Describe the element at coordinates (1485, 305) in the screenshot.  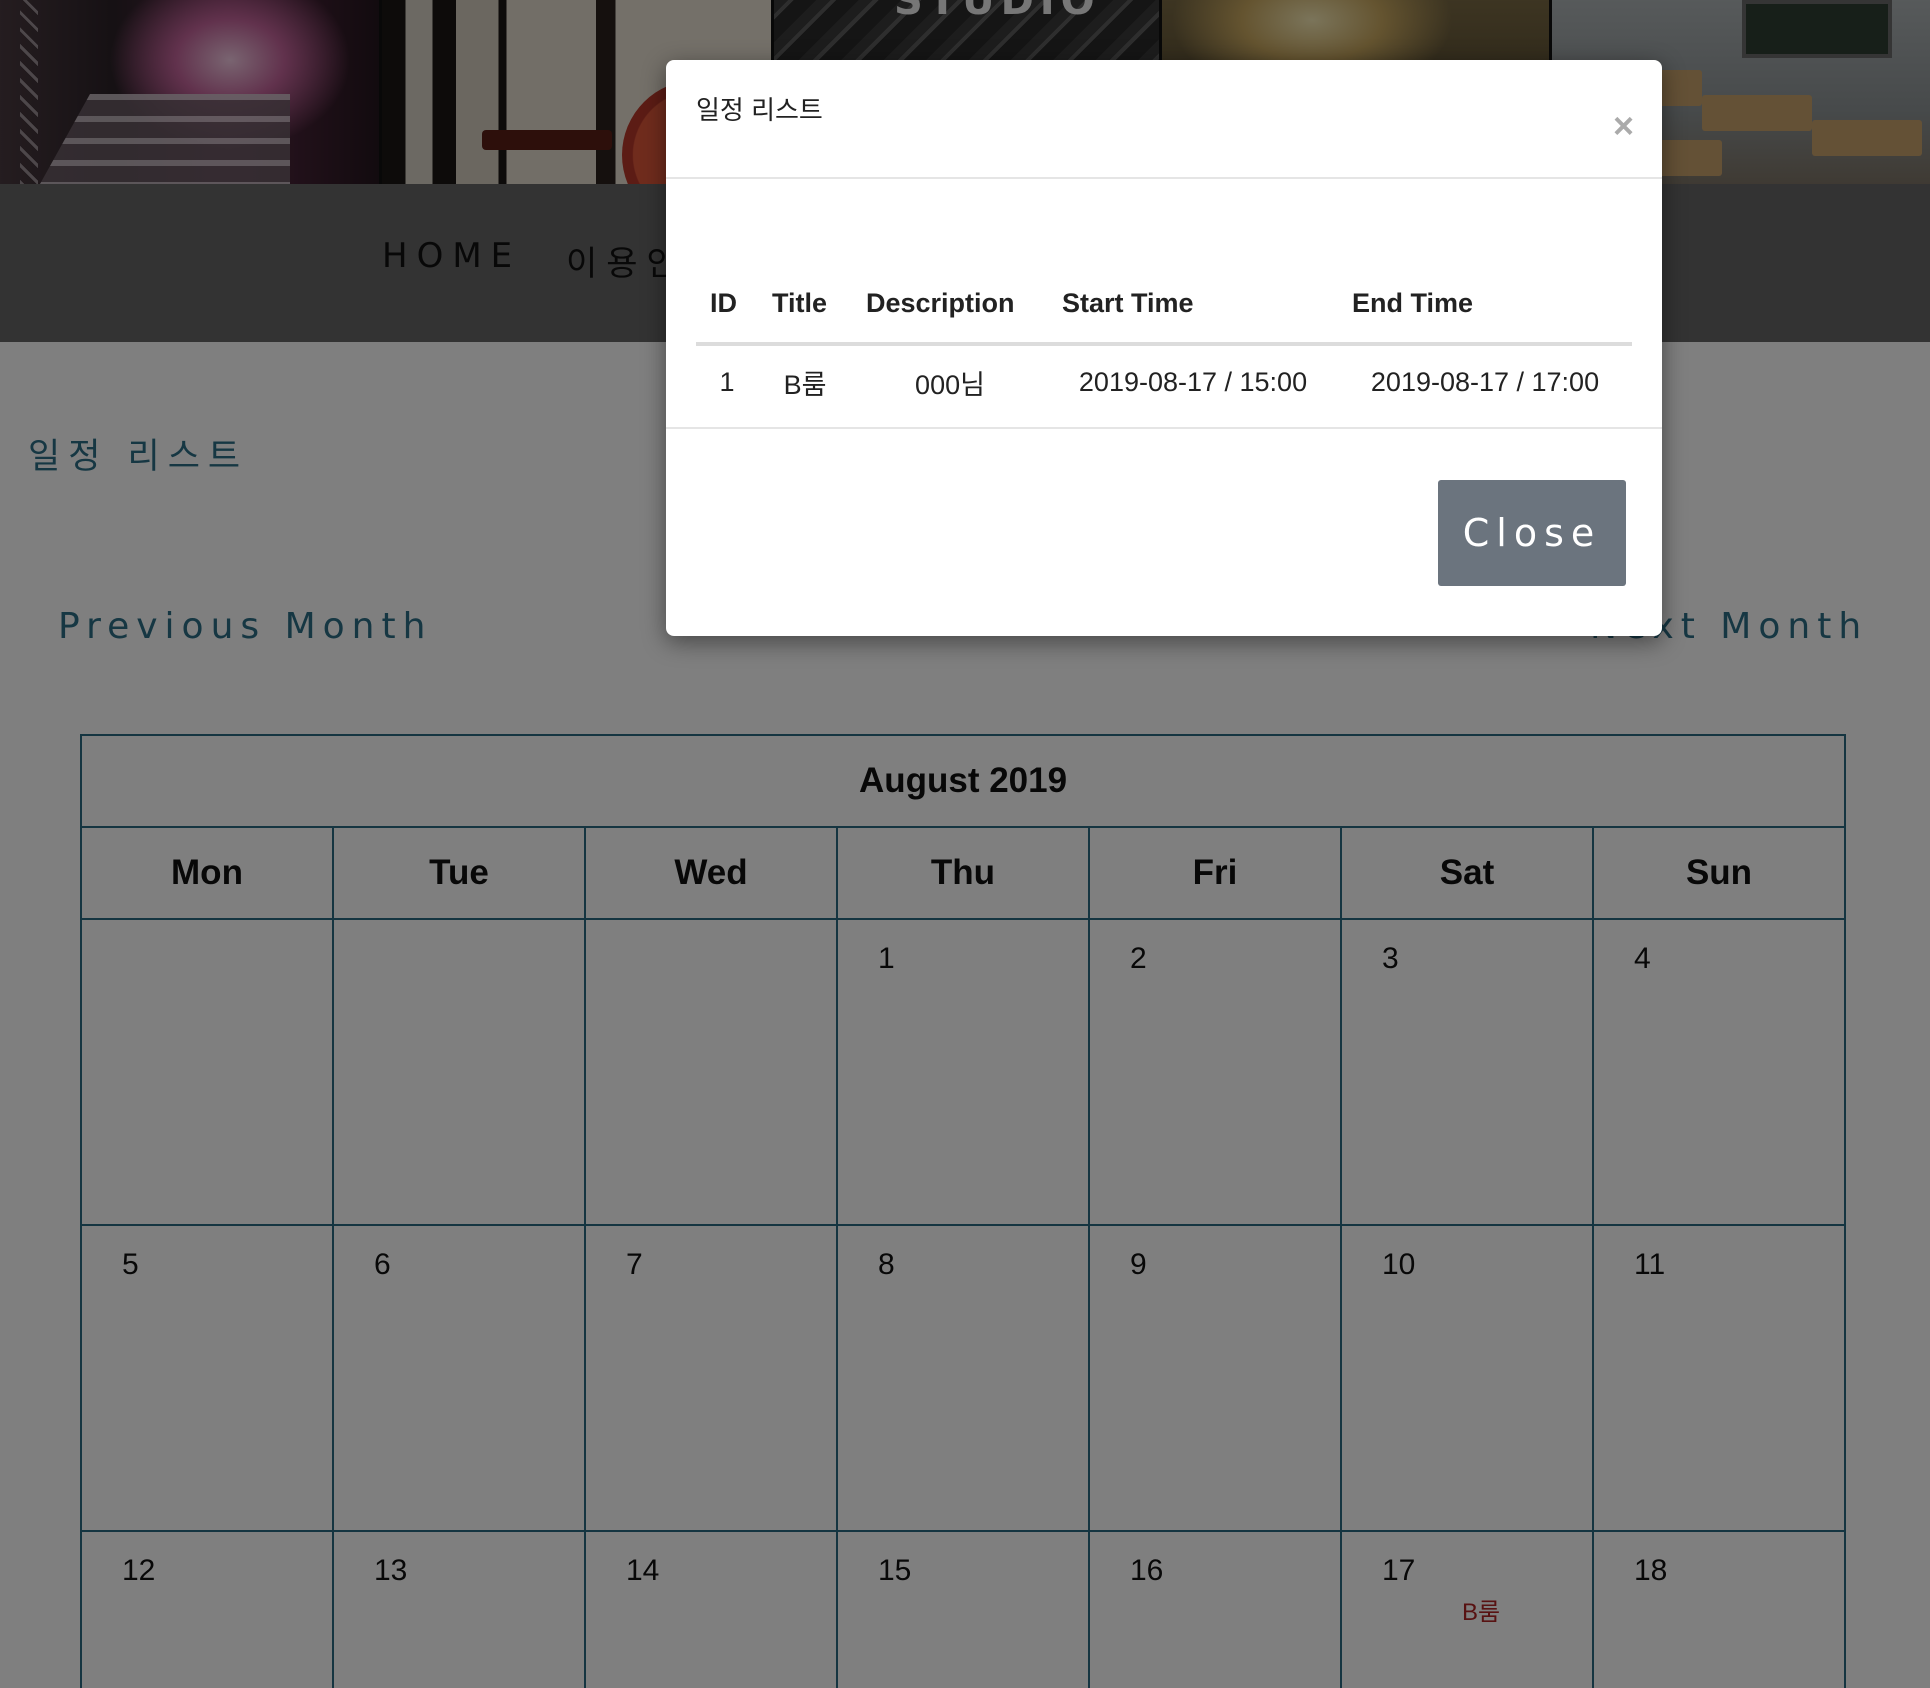
I see `column-header-end-time: End Time` at that location.